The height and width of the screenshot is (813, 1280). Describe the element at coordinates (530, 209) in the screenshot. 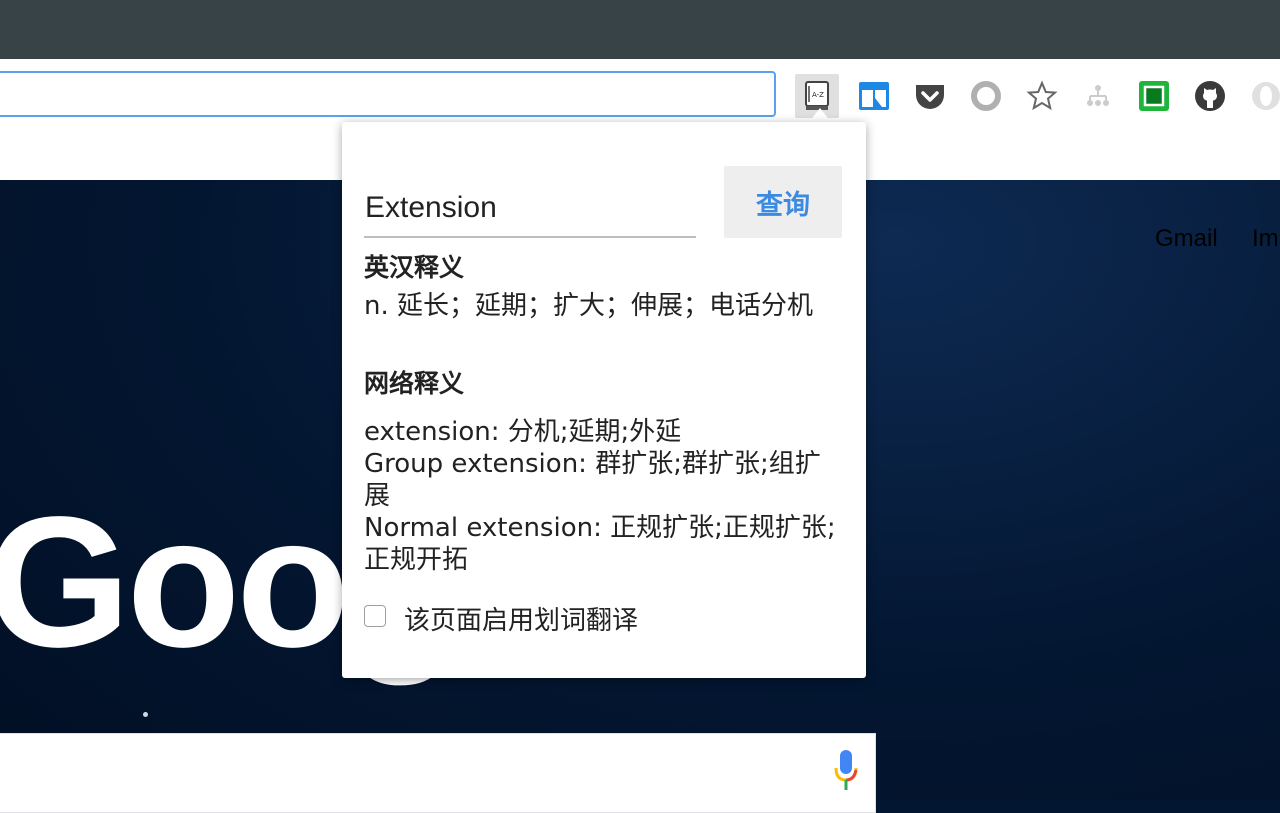

I see `query-input` at that location.